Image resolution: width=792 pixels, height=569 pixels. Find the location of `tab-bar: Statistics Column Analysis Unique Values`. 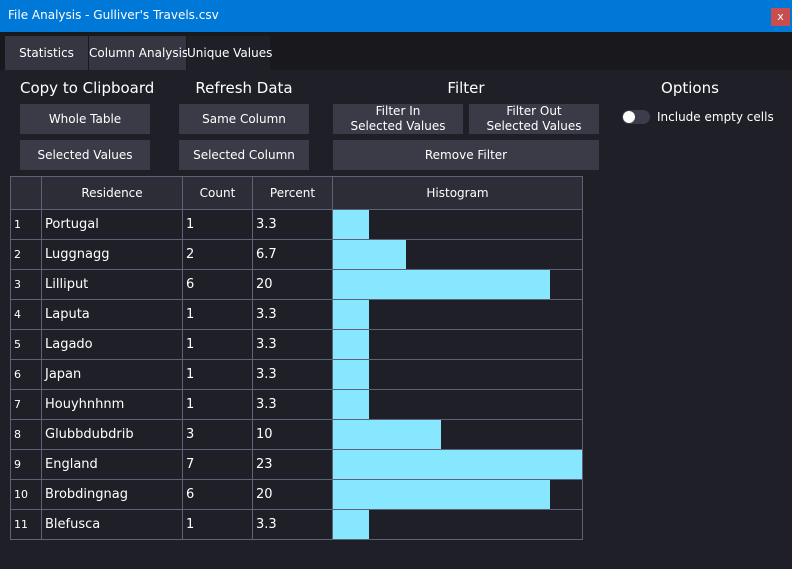

tab-bar: Statistics Column Analysis Unique Values is located at coordinates (396, 51).